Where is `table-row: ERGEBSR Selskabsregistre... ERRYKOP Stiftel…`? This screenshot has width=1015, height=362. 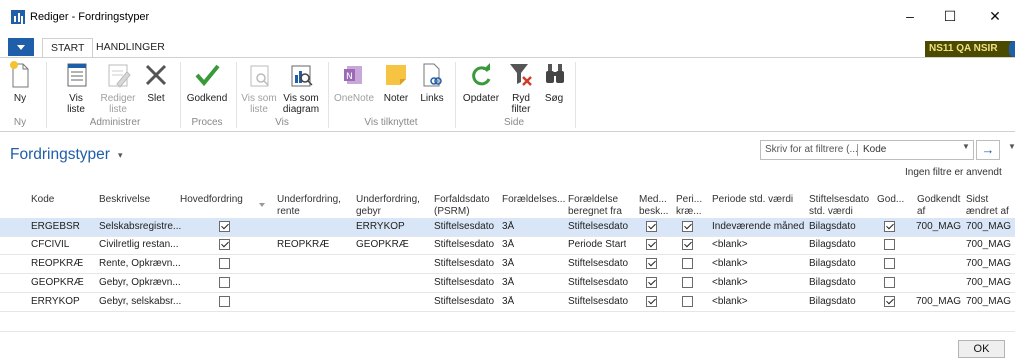 table-row: ERGEBSR Selskabsregistre... ERRYKOP Stiftel… is located at coordinates (507, 227).